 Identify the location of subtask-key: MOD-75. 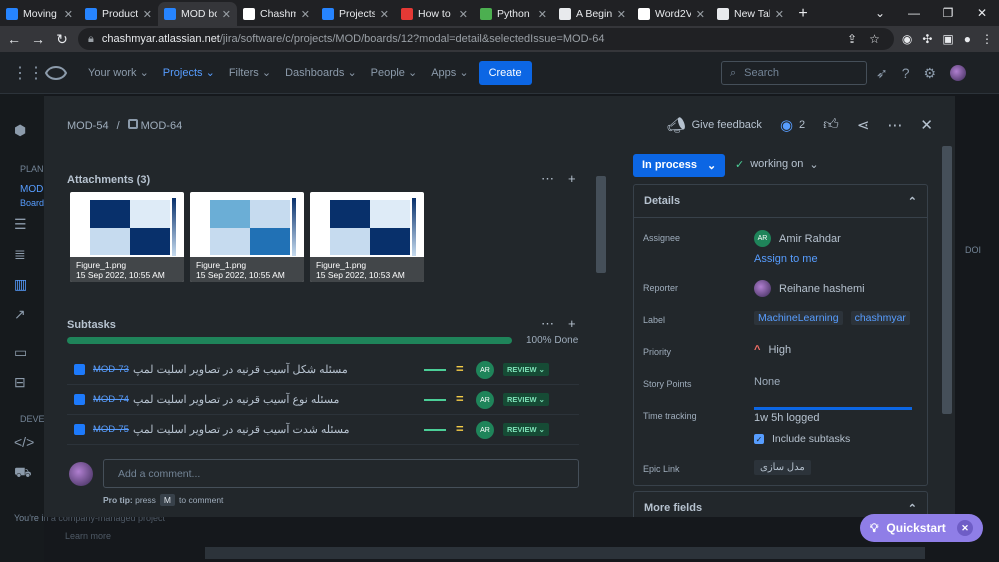
(113, 429).